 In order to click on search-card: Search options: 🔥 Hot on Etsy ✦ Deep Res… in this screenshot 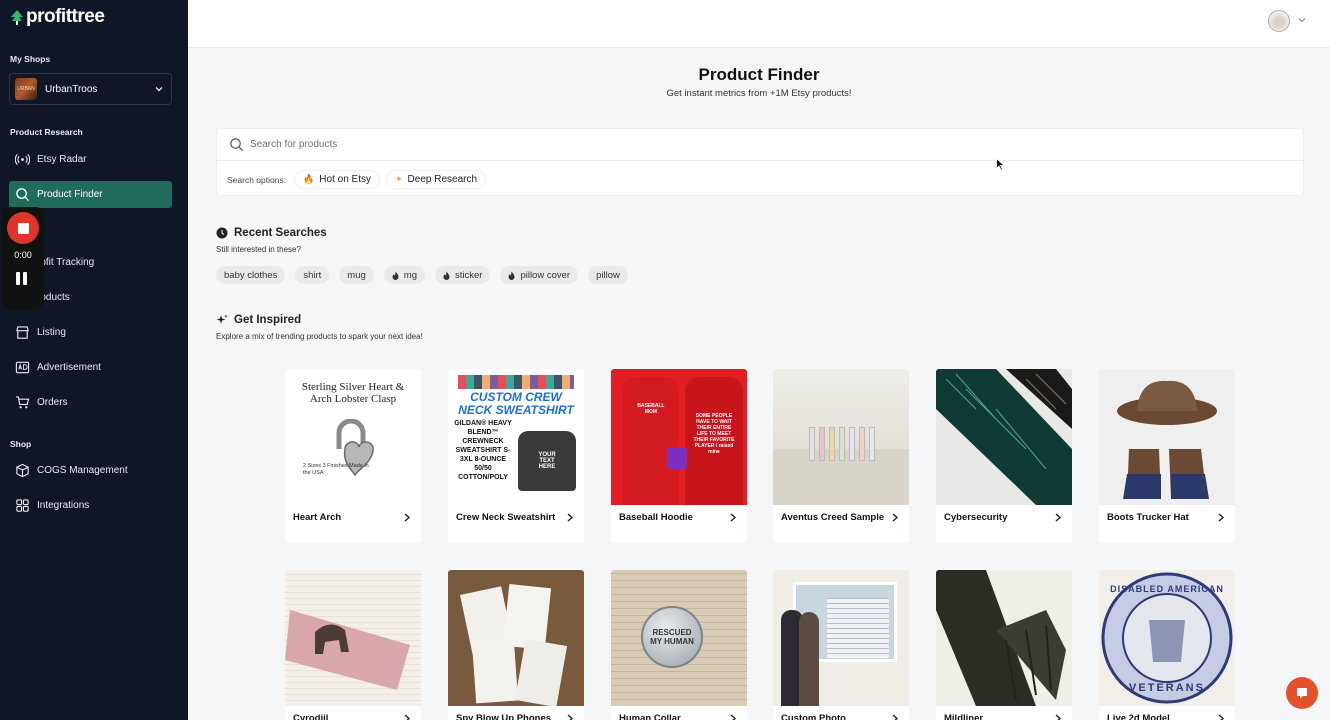, I will do `click(760, 162)`.